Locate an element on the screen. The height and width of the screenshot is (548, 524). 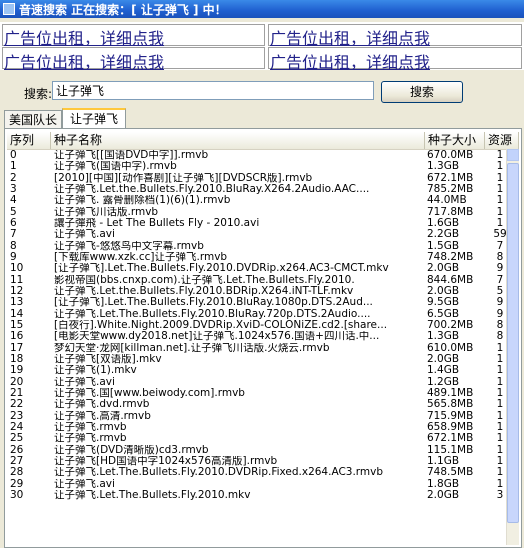
row-index: 22 is located at coordinates (17, 405).